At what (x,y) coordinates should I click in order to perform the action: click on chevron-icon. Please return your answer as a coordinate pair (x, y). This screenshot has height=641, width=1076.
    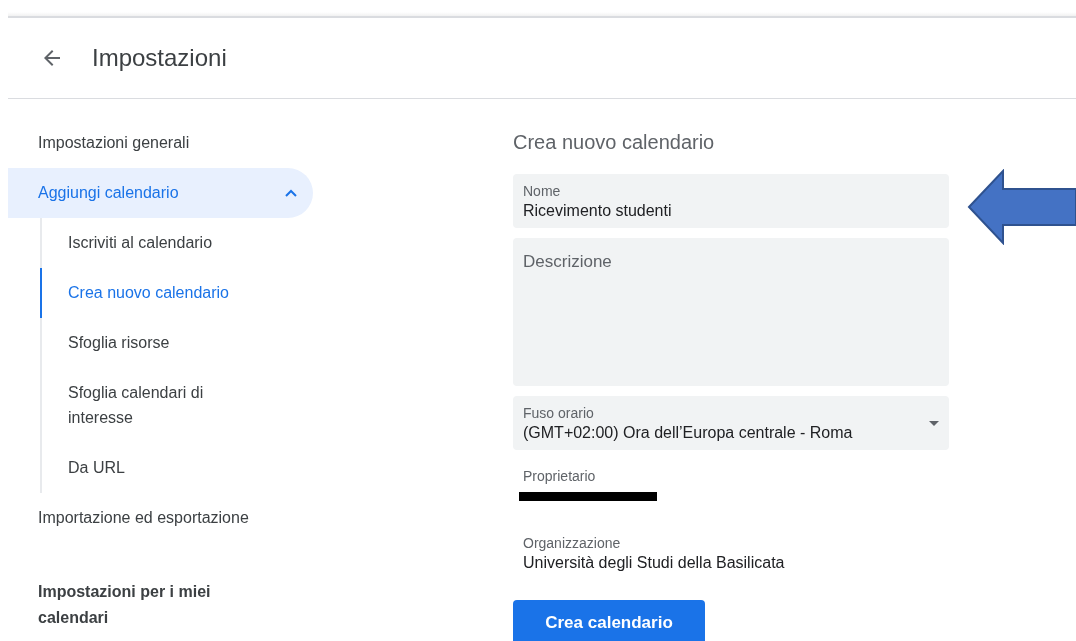
    Looking at the image, I should click on (291, 193).